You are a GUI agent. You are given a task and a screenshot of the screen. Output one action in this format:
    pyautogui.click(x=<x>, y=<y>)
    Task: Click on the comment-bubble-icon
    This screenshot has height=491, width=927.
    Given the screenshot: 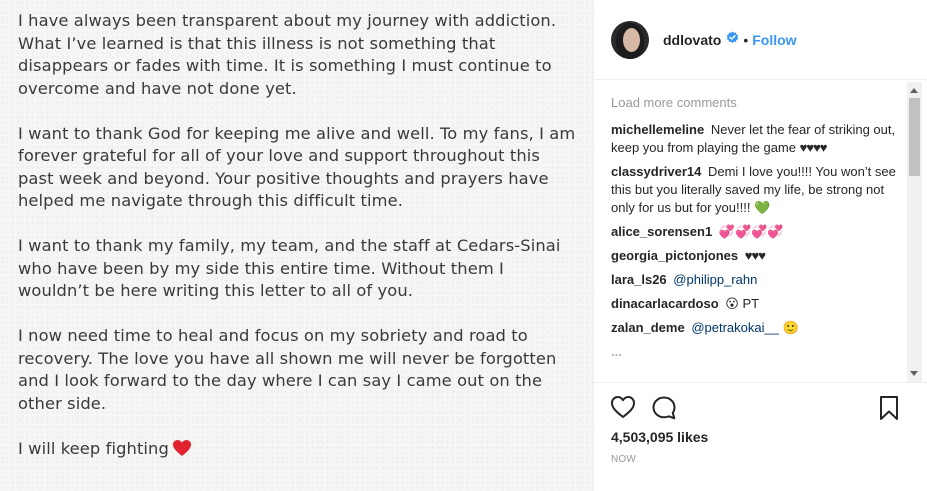 What is the action you would take?
    pyautogui.click(x=664, y=410)
    